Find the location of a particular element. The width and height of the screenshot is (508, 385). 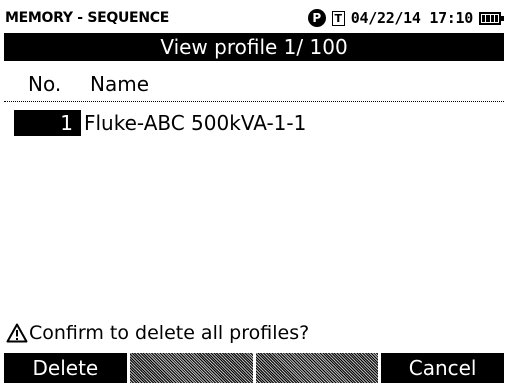

t-icon: T is located at coordinates (338, 18).